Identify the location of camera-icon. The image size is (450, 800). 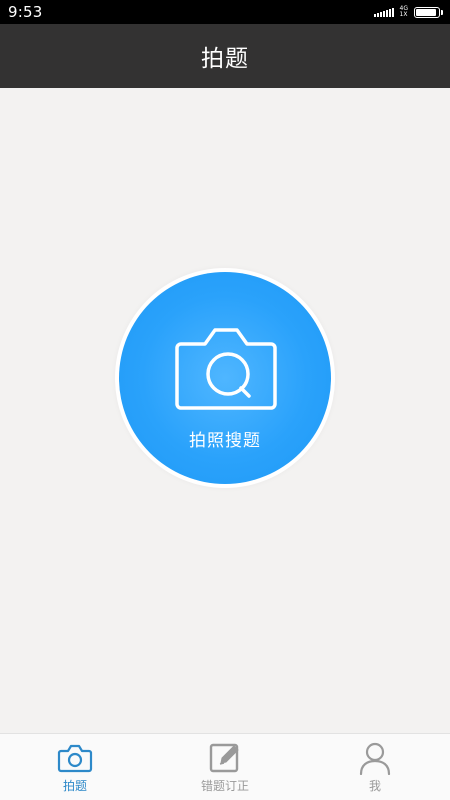
(75, 758).